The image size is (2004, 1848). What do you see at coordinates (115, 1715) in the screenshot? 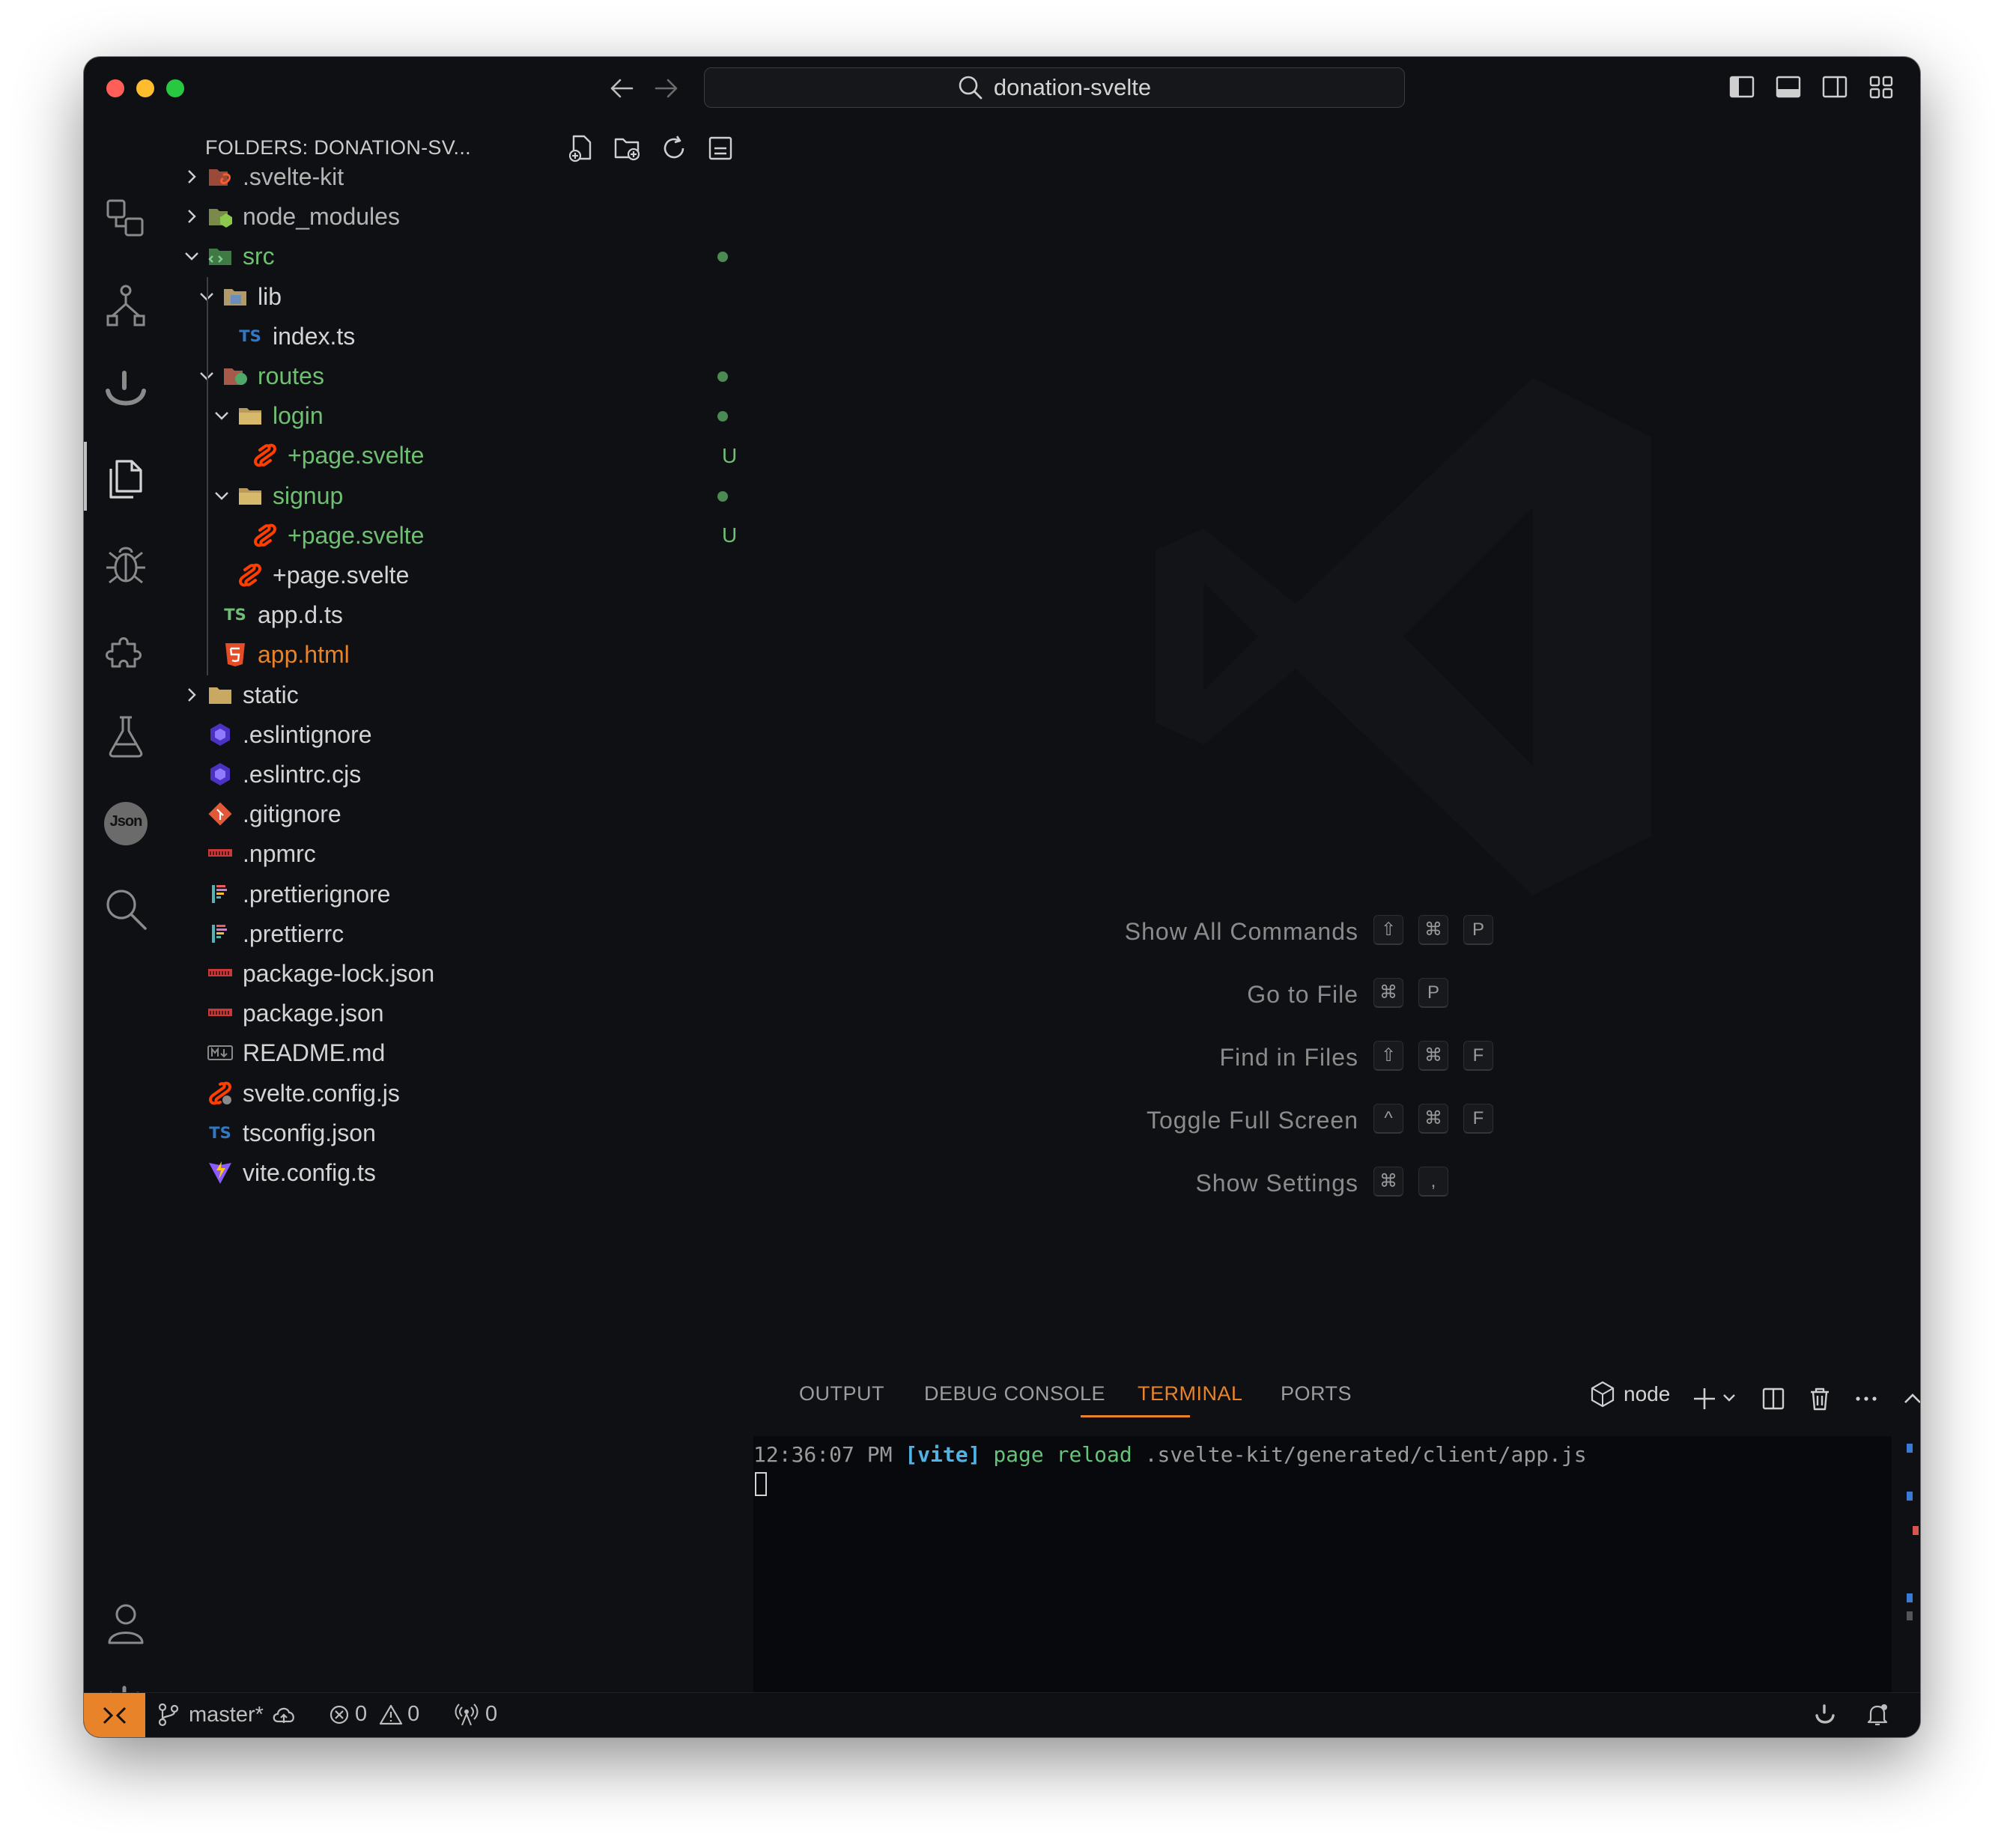
I see `remote-indicator` at bounding box center [115, 1715].